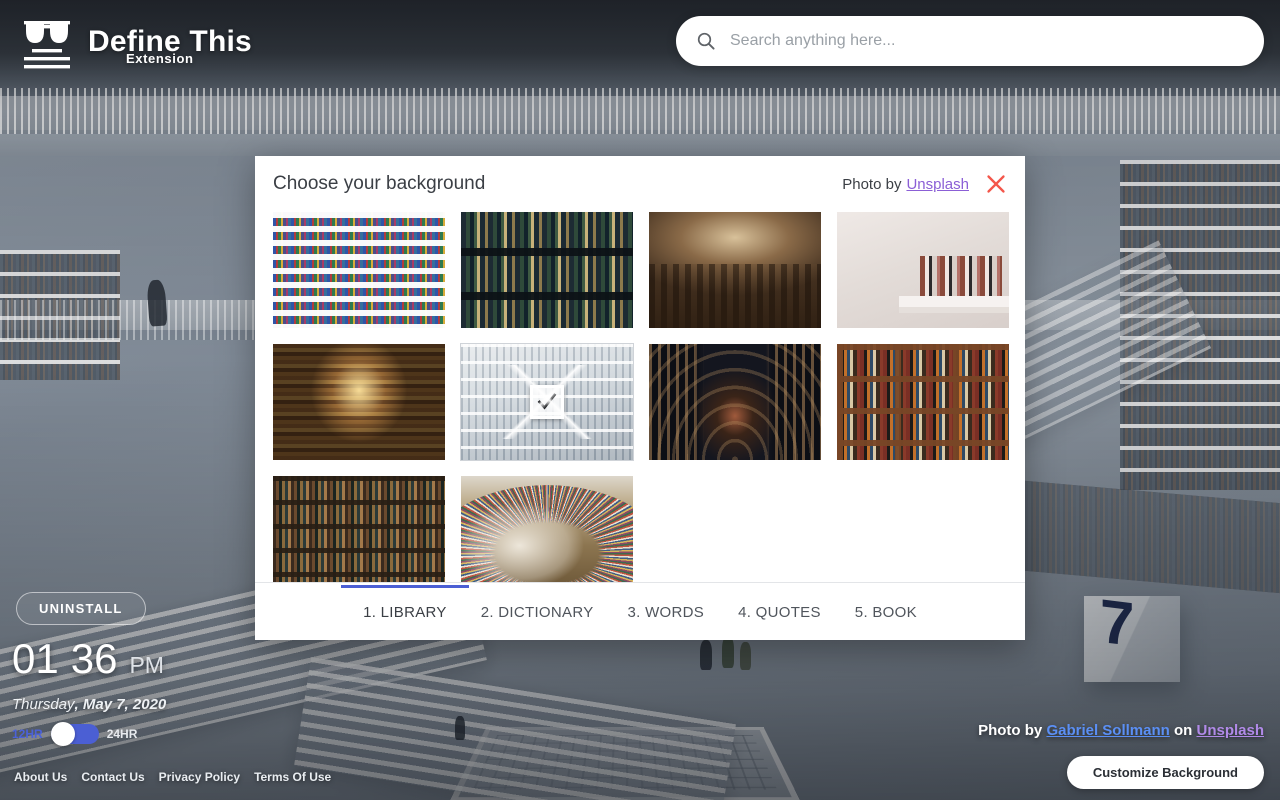 The width and height of the screenshot is (1280, 800). Describe the element at coordinates (120, 704) in the screenshot. I see `date-rest: , May 7, 2020` at that location.